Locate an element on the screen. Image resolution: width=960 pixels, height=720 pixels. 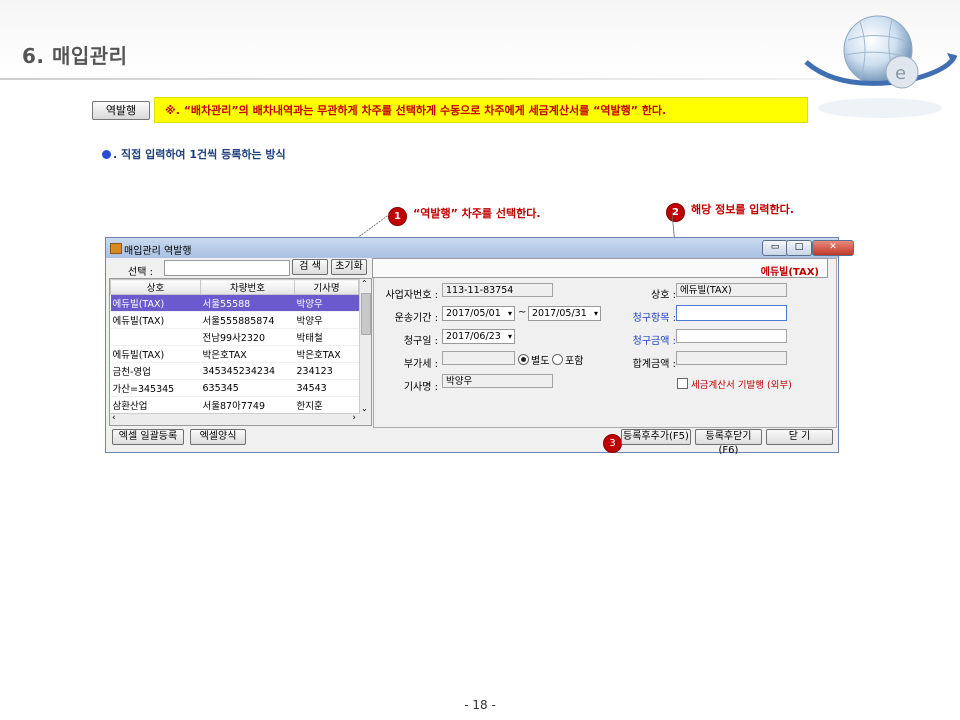
reverse-issue-tag-button: 역발행 is located at coordinates (121, 110).